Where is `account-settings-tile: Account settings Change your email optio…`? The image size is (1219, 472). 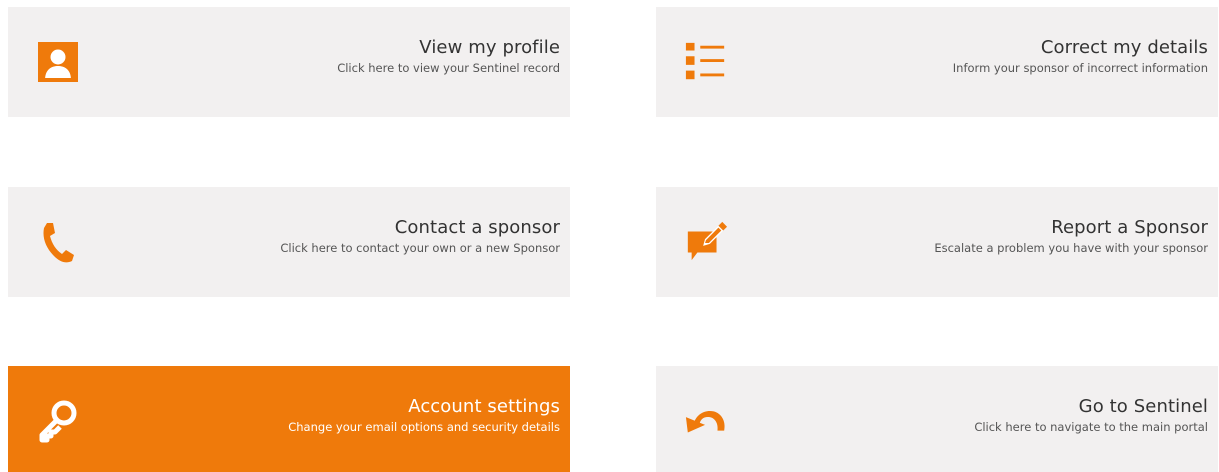 account-settings-tile: Account settings Change your email optio… is located at coordinates (289, 419).